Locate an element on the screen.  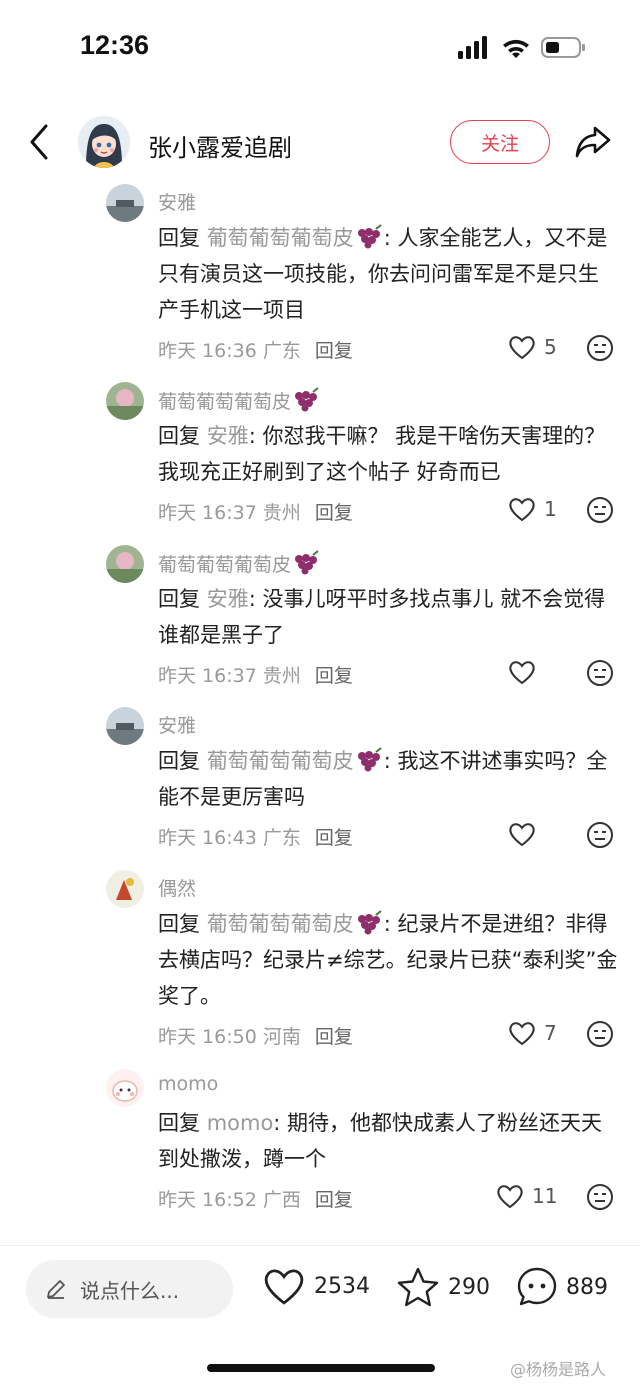
follow-button: 关注 is located at coordinates (500, 142).